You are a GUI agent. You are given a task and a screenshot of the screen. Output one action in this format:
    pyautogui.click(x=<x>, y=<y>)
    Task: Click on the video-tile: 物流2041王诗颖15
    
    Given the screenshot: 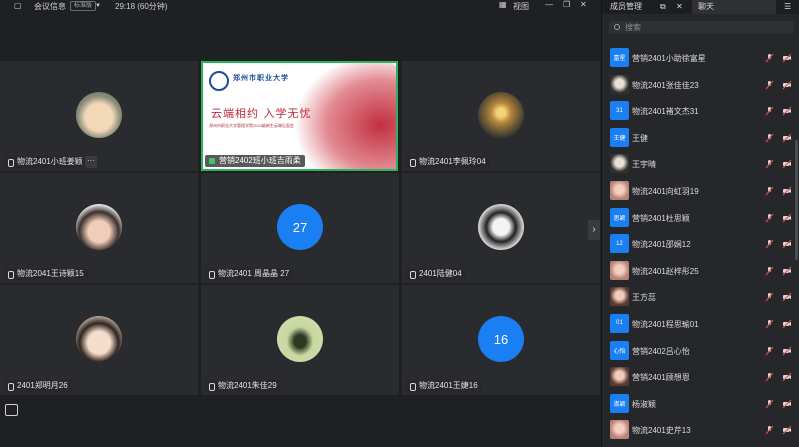 What is the action you would take?
    pyautogui.click(x=99, y=228)
    